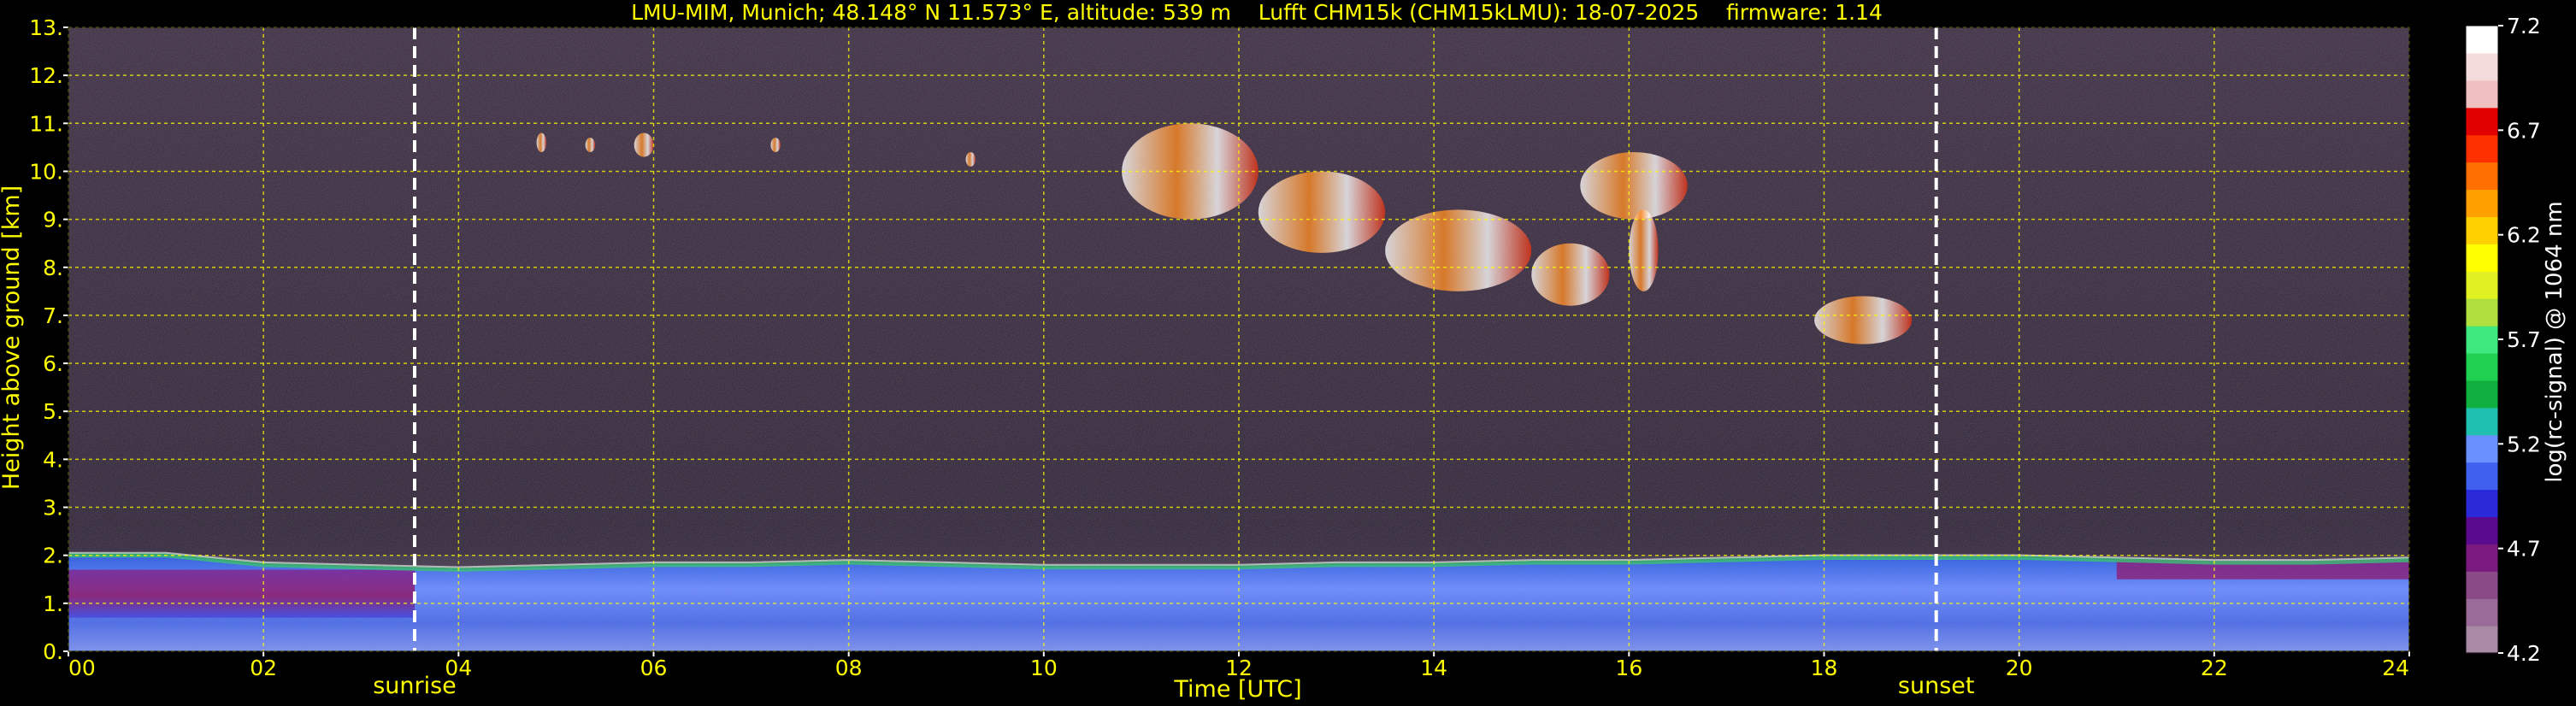  Describe the element at coordinates (2019, 668) in the screenshot. I see `x-tick-label: 20` at that location.